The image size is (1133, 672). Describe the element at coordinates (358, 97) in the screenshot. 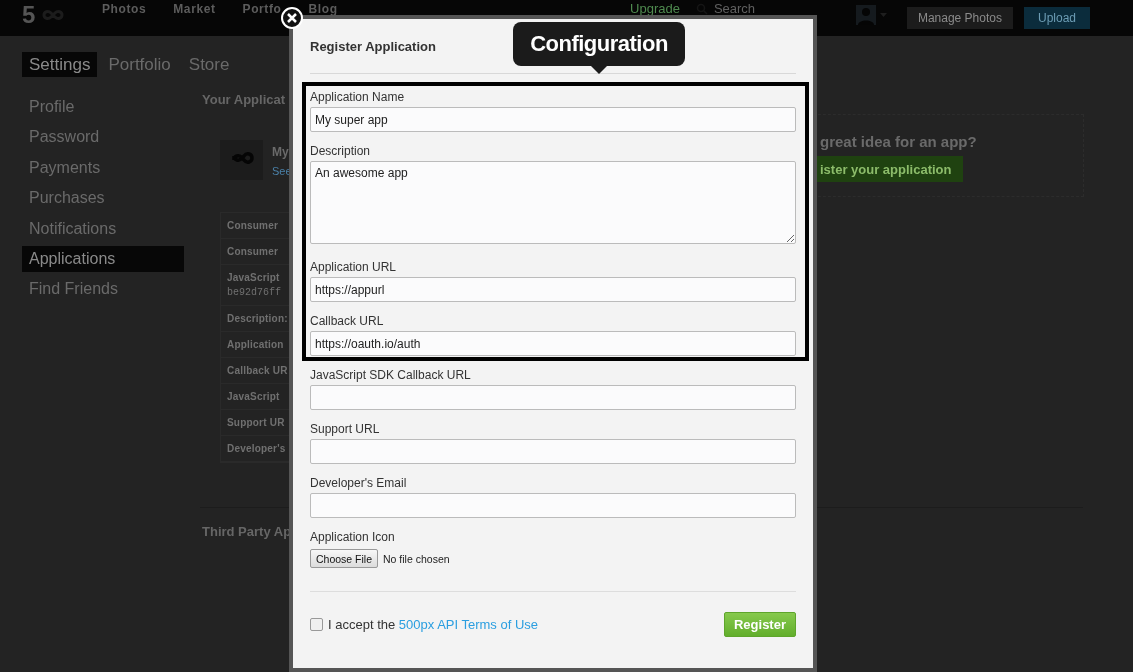

I see `field-label: Application Name` at that location.